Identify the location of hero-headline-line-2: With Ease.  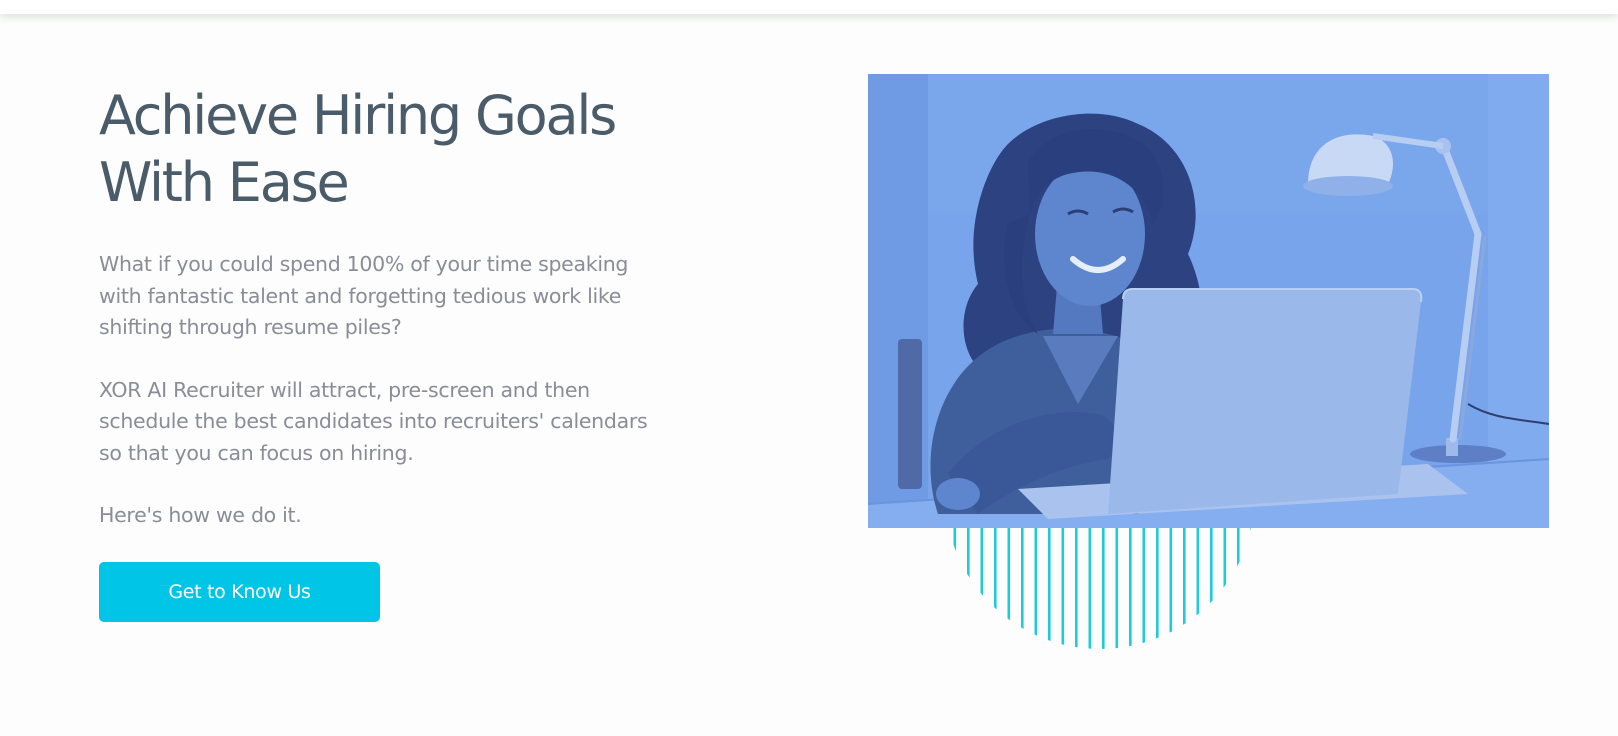
(224, 182).